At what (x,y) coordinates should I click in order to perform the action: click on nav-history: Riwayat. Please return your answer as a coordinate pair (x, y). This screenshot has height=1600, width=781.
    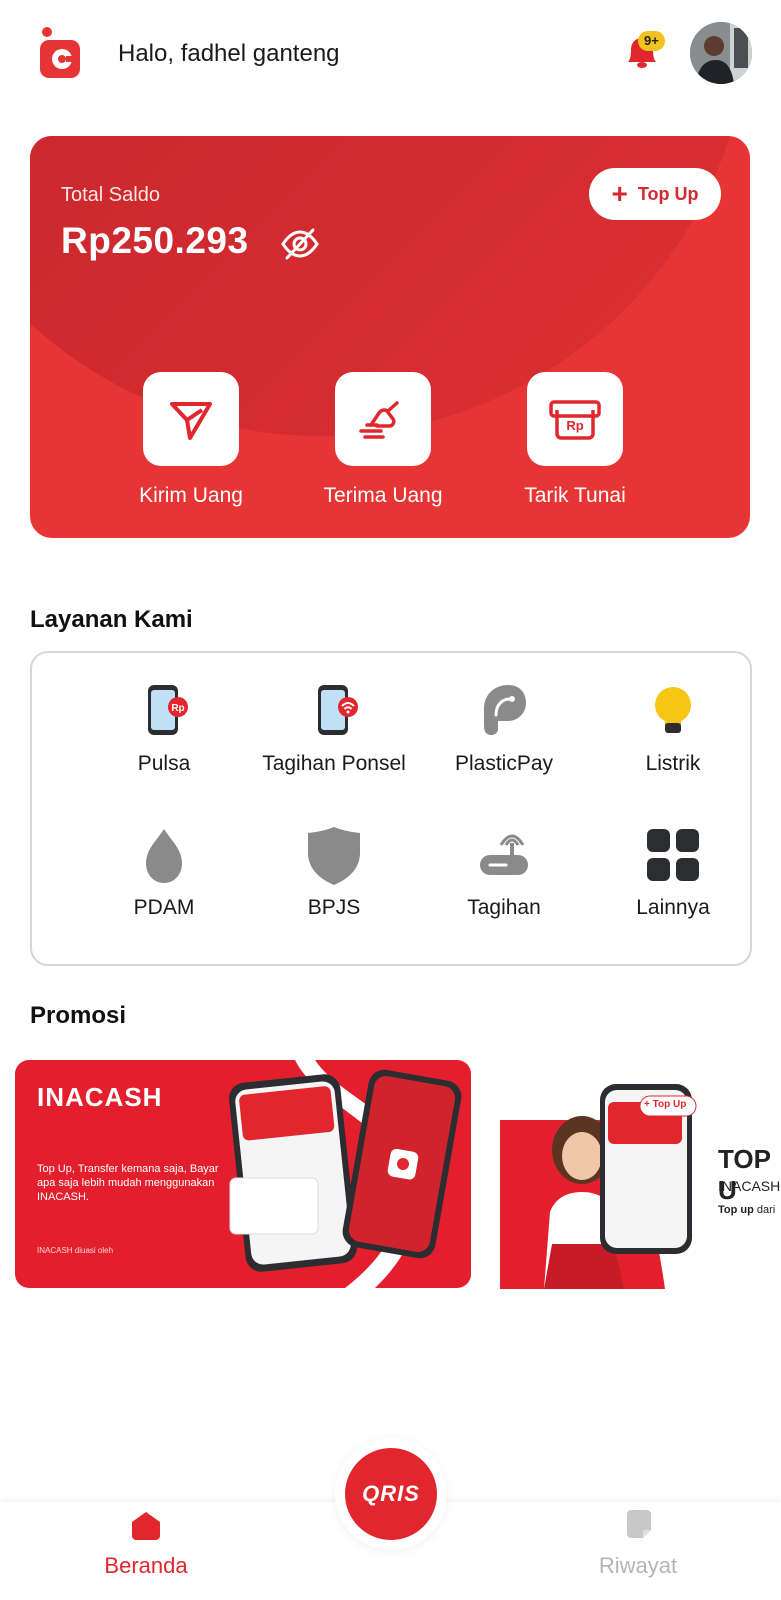
    Looking at the image, I should click on (638, 1544).